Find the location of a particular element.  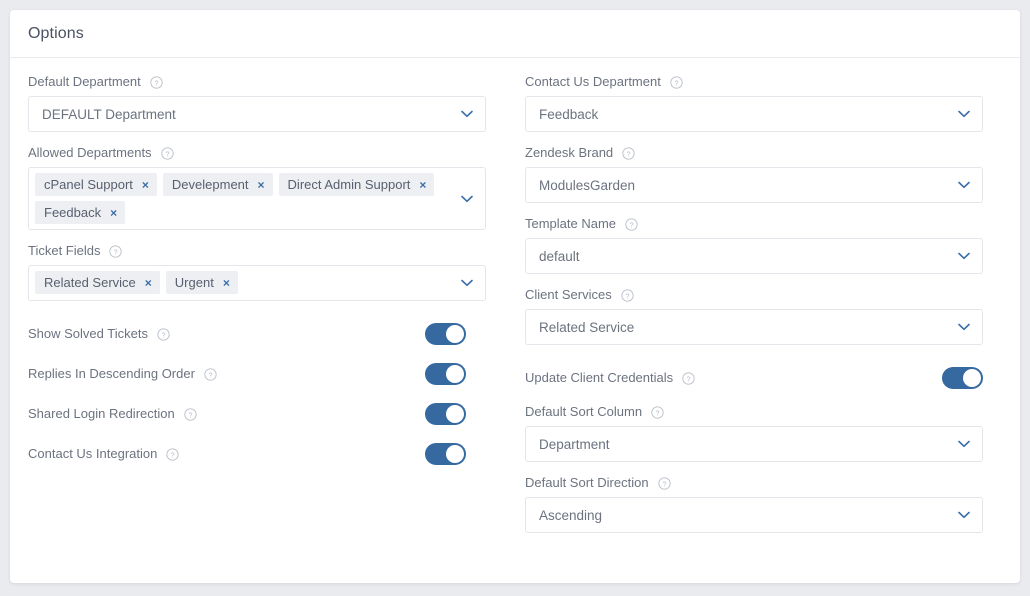

tag: Related Service × is located at coordinates (97, 282).